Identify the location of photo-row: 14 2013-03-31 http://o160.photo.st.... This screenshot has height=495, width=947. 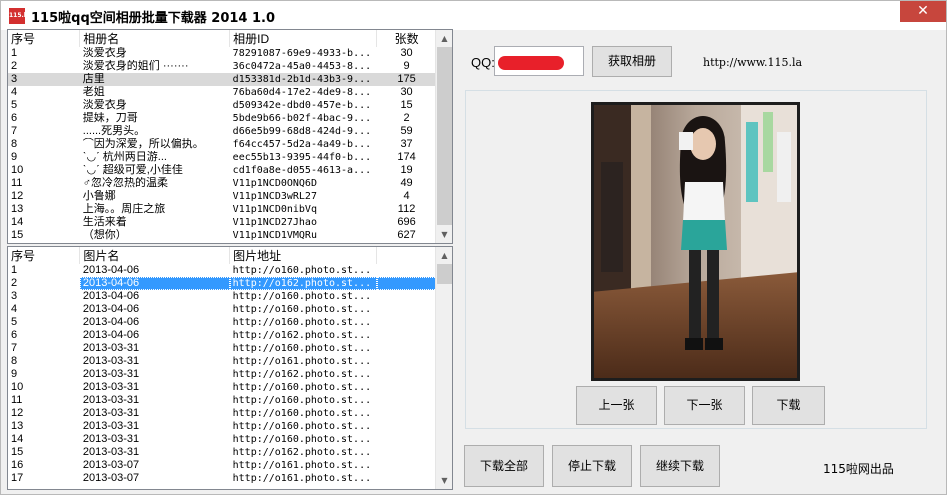
(222, 439).